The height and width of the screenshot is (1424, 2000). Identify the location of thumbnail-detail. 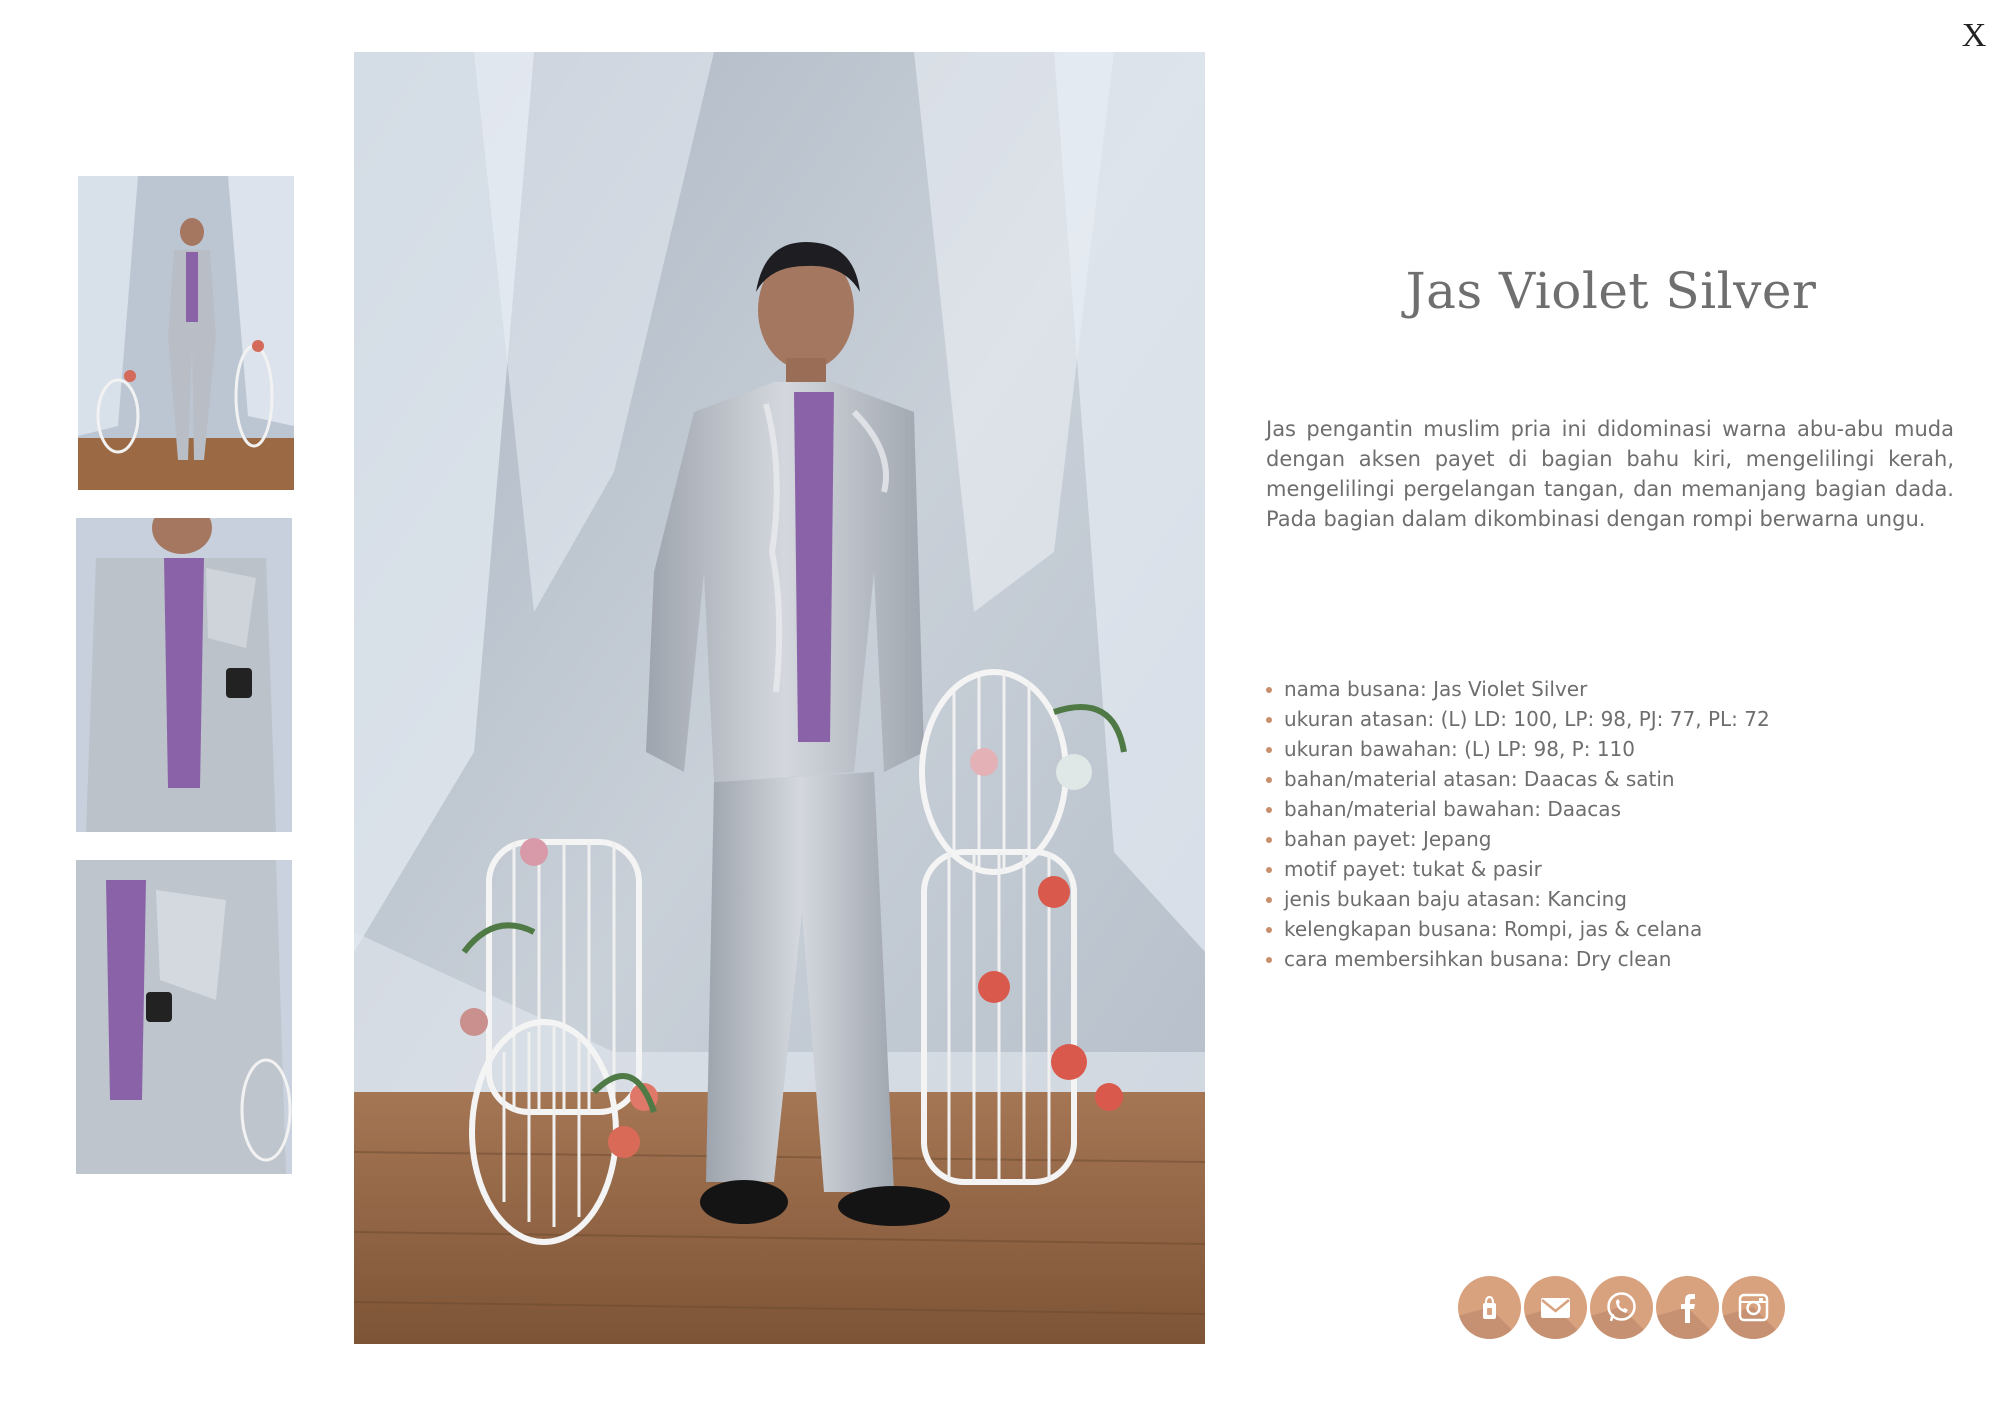
(184, 1017).